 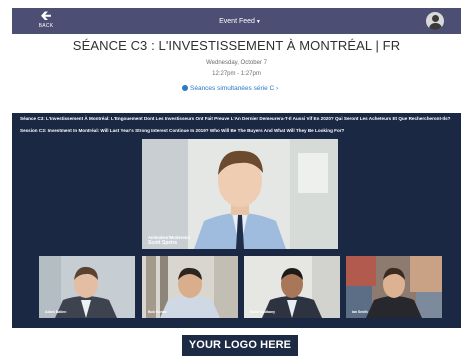 I want to click on moderator-video-feed: Animateur/Moderator Scott Speirs, so click(x=240, y=194).